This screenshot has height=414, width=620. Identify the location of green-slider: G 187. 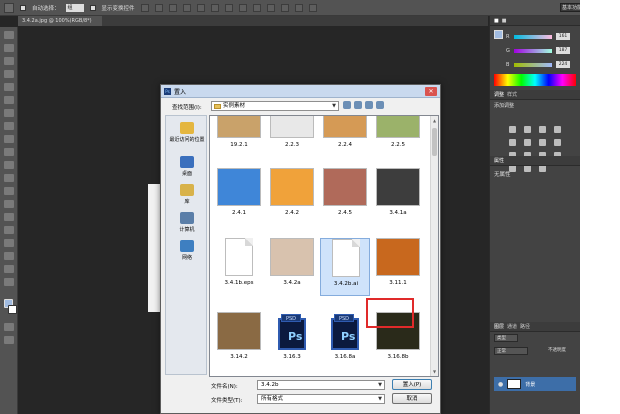
(541, 50).